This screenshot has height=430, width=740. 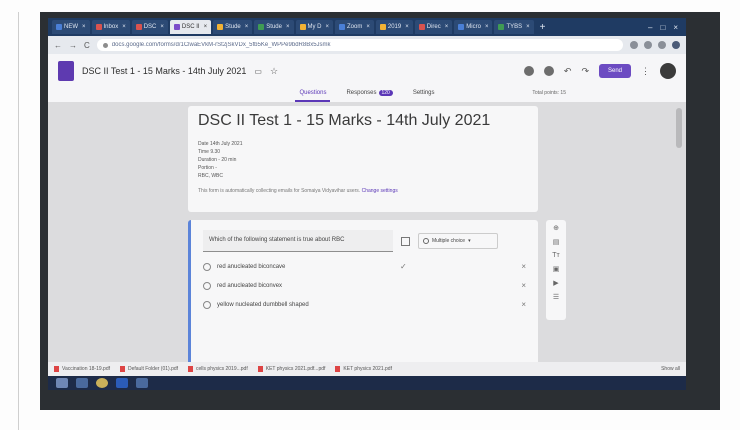 I want to click on question-type-select: Multiple choice ▾, so click(x=458, y=241).